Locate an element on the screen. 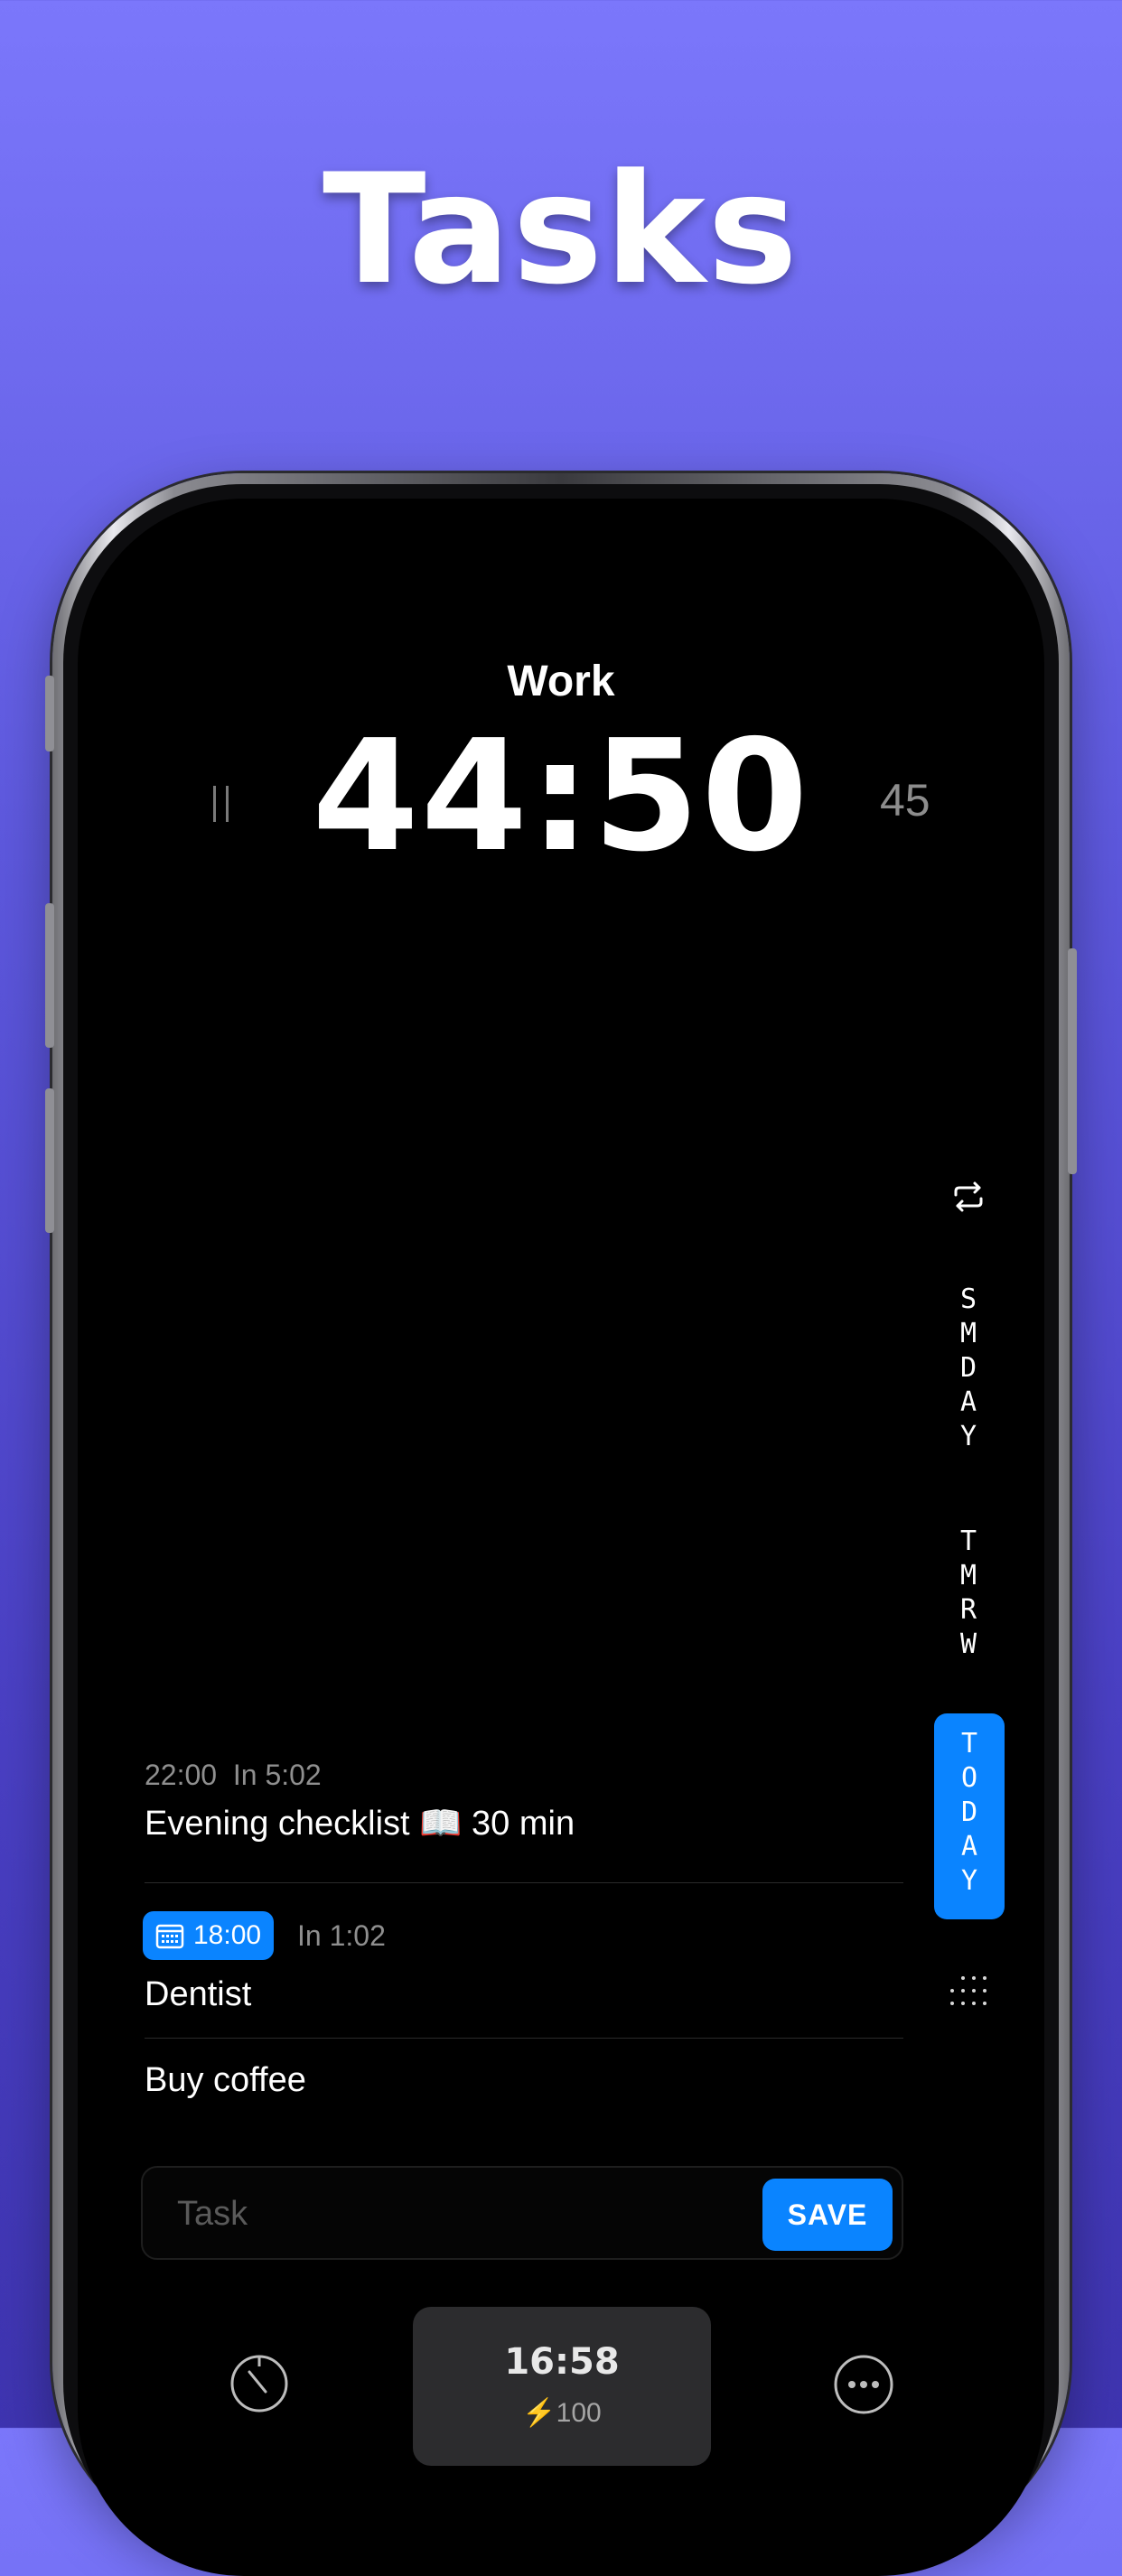 This screenshot has height=2576, width=1122. task-composer: SAVE is located at coordinates (522, 2213).